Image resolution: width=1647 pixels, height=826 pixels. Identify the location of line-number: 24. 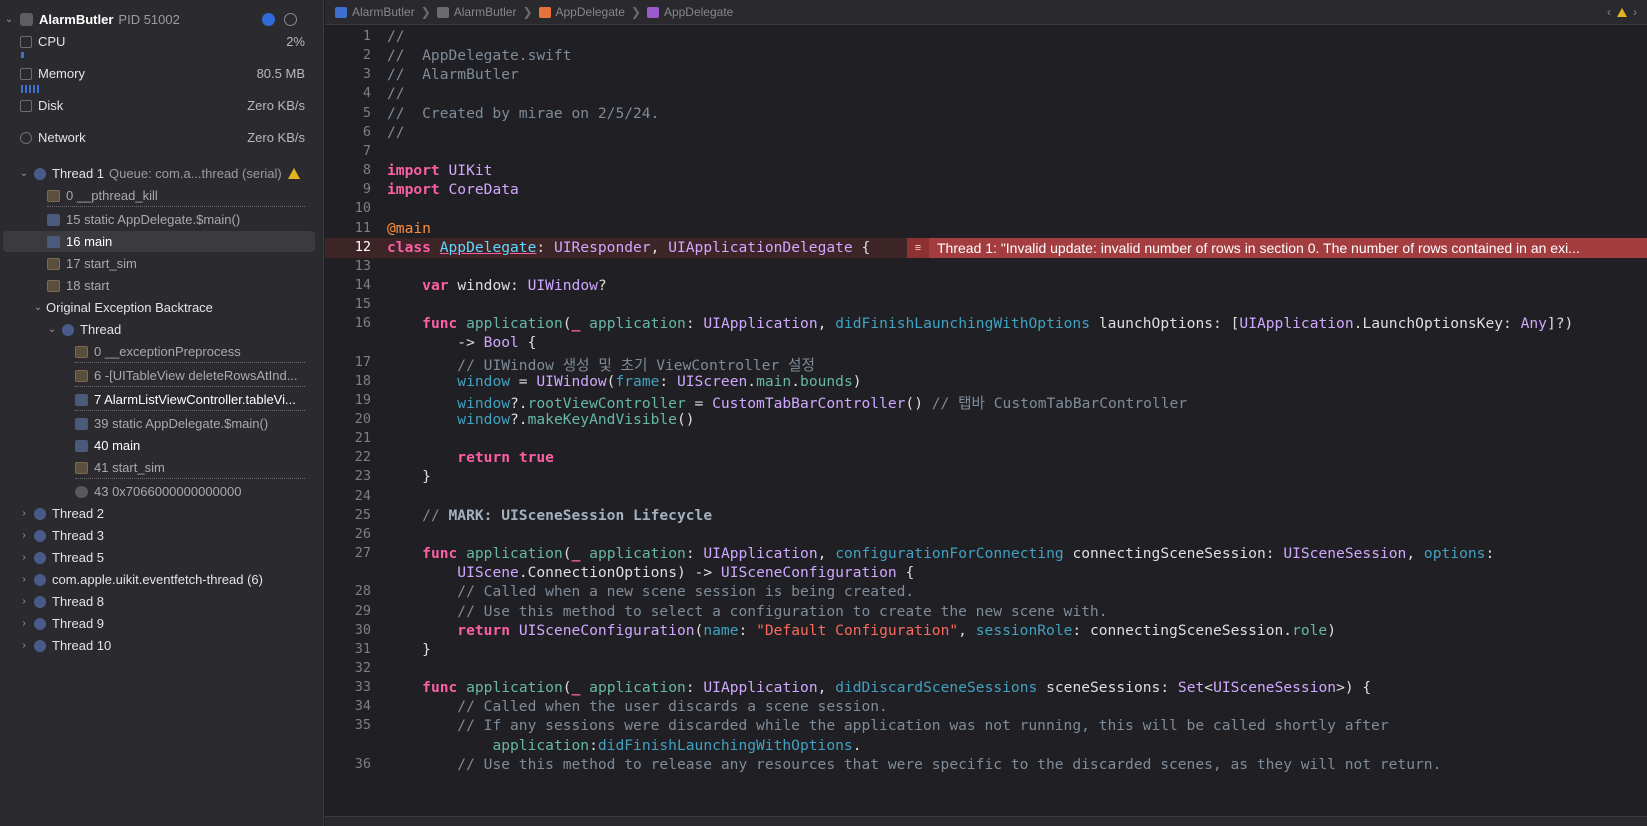
(348, 496).